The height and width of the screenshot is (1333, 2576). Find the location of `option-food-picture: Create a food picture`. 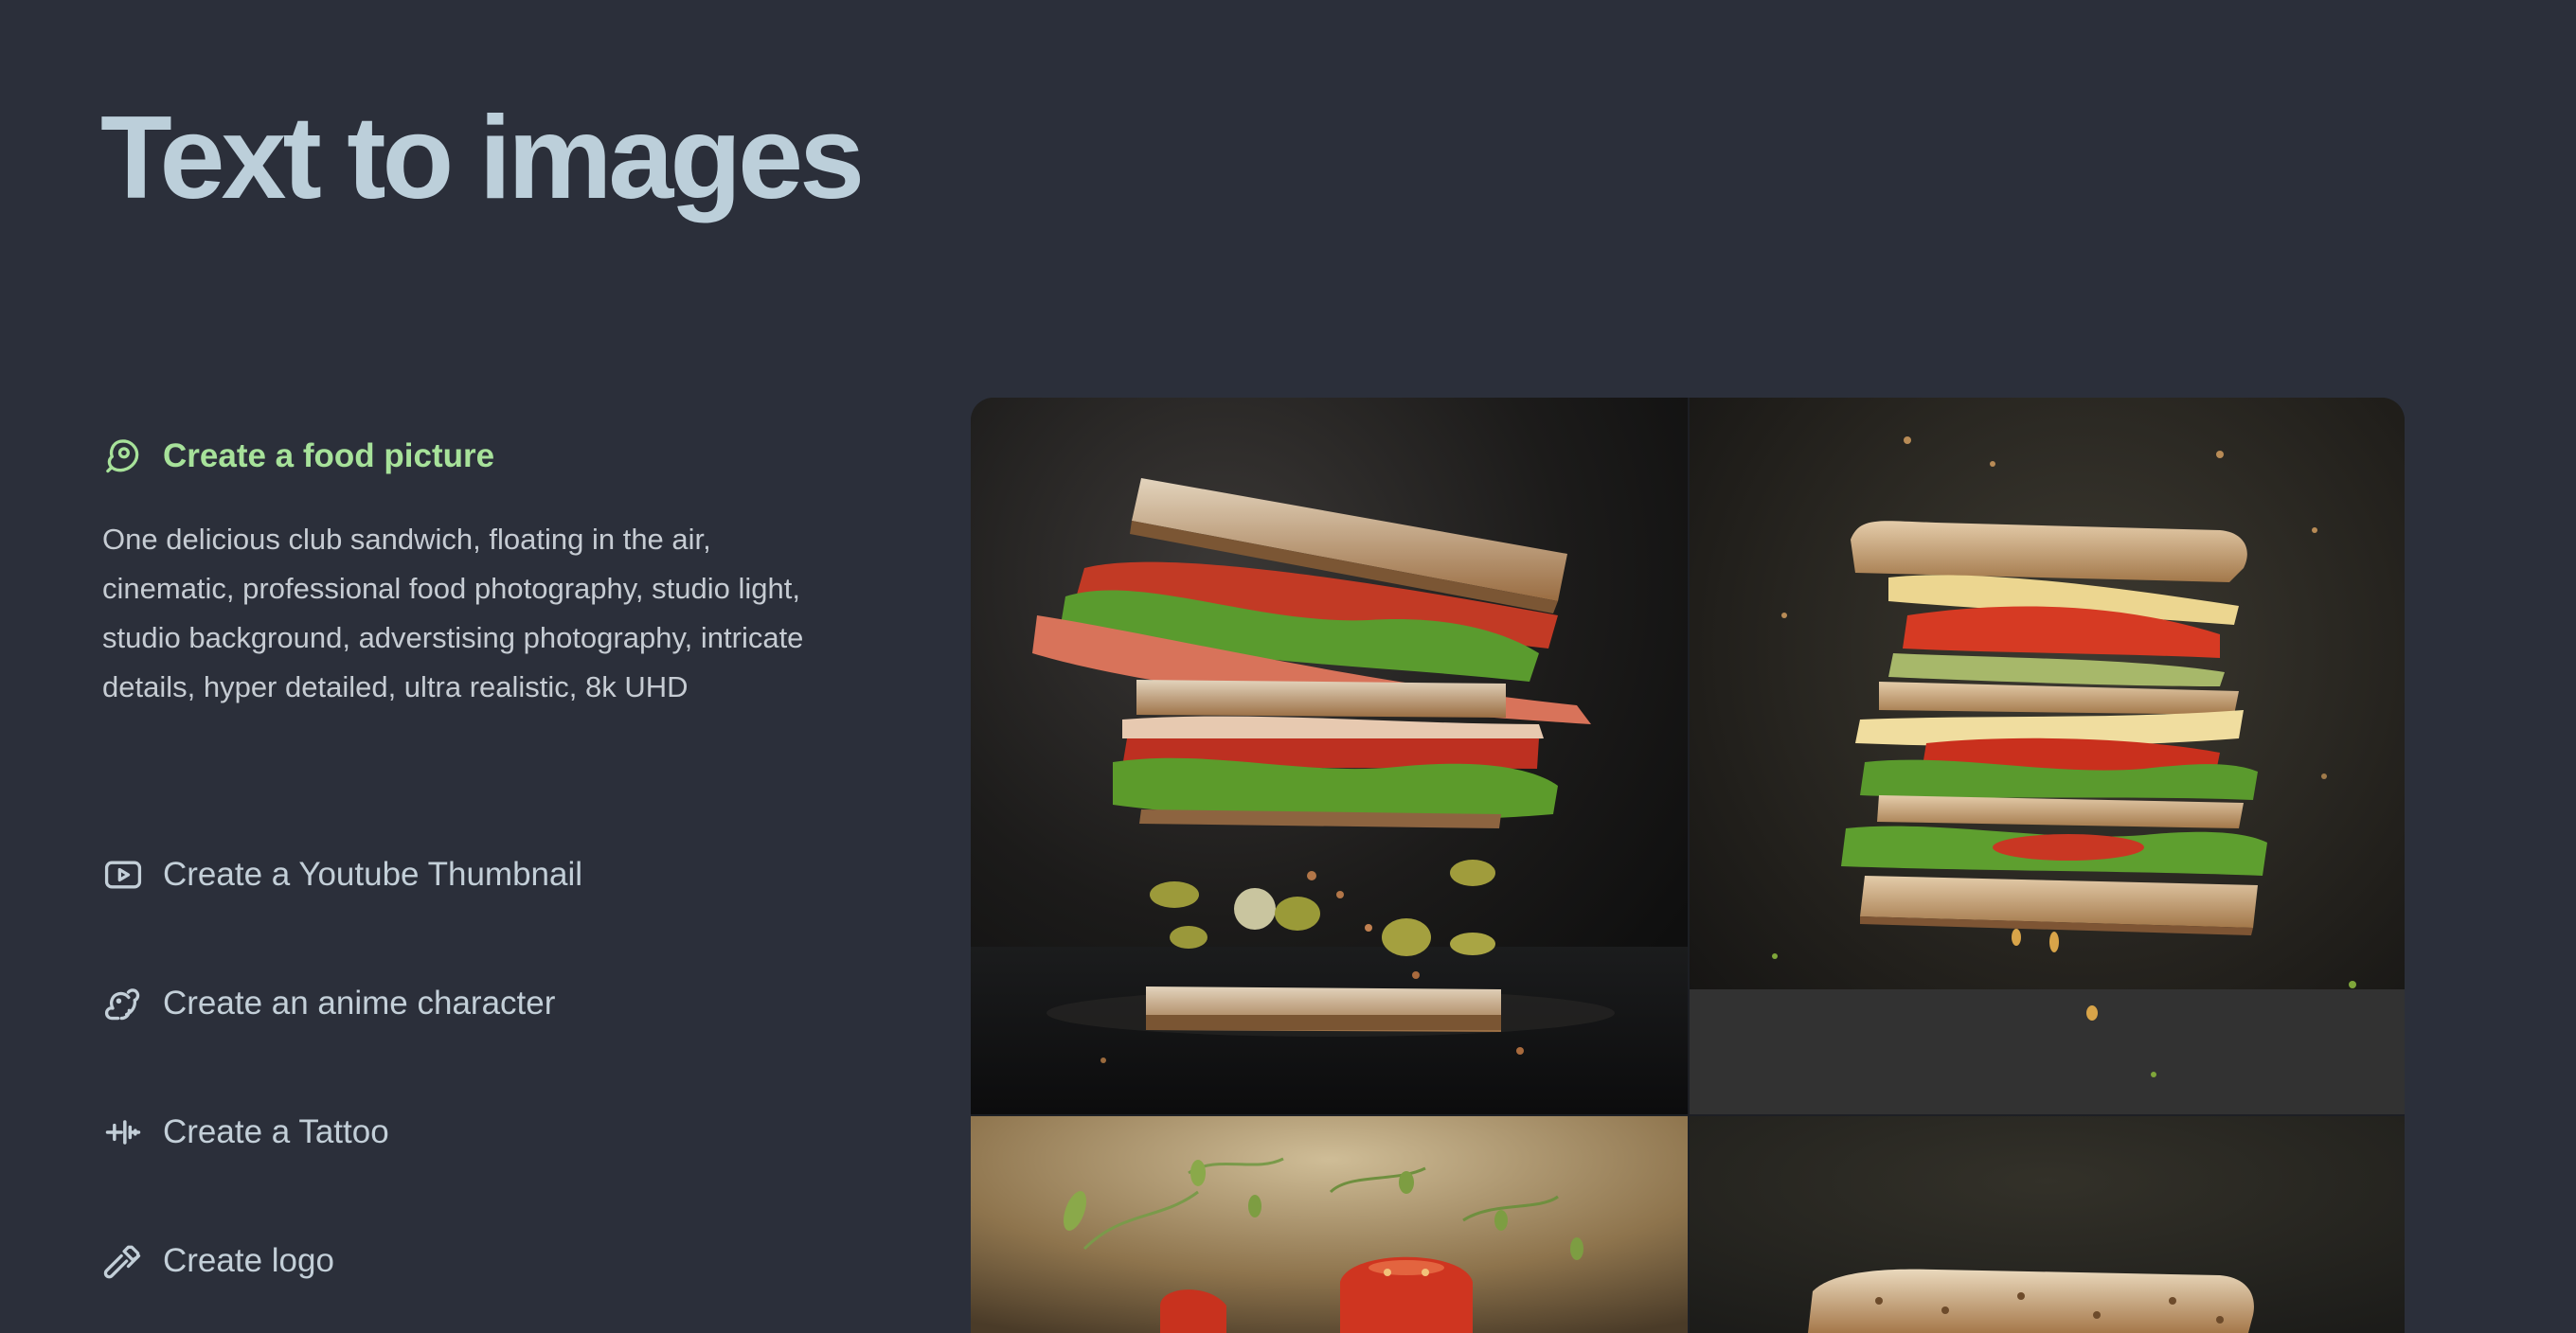

option-food-picture: Create a food picture is located at coordinates (462, 456).